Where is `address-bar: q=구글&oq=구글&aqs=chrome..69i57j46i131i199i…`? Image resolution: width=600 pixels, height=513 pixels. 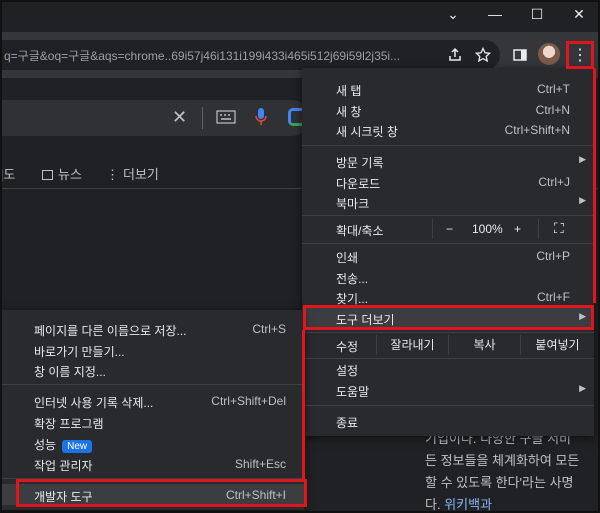
address-bar: q=구글&oq=구글&aqs=chrome..69i57j46i131i199i… is located at coordinates (250, 55).